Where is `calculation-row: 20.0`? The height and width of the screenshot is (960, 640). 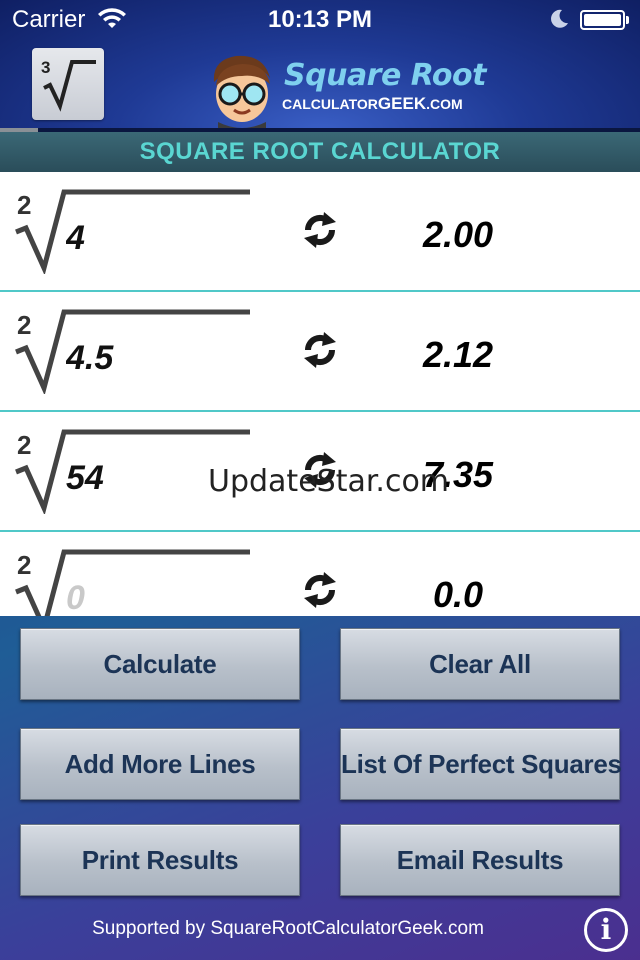 calculation-row: 20.0 is located at coordinates (320, 574).